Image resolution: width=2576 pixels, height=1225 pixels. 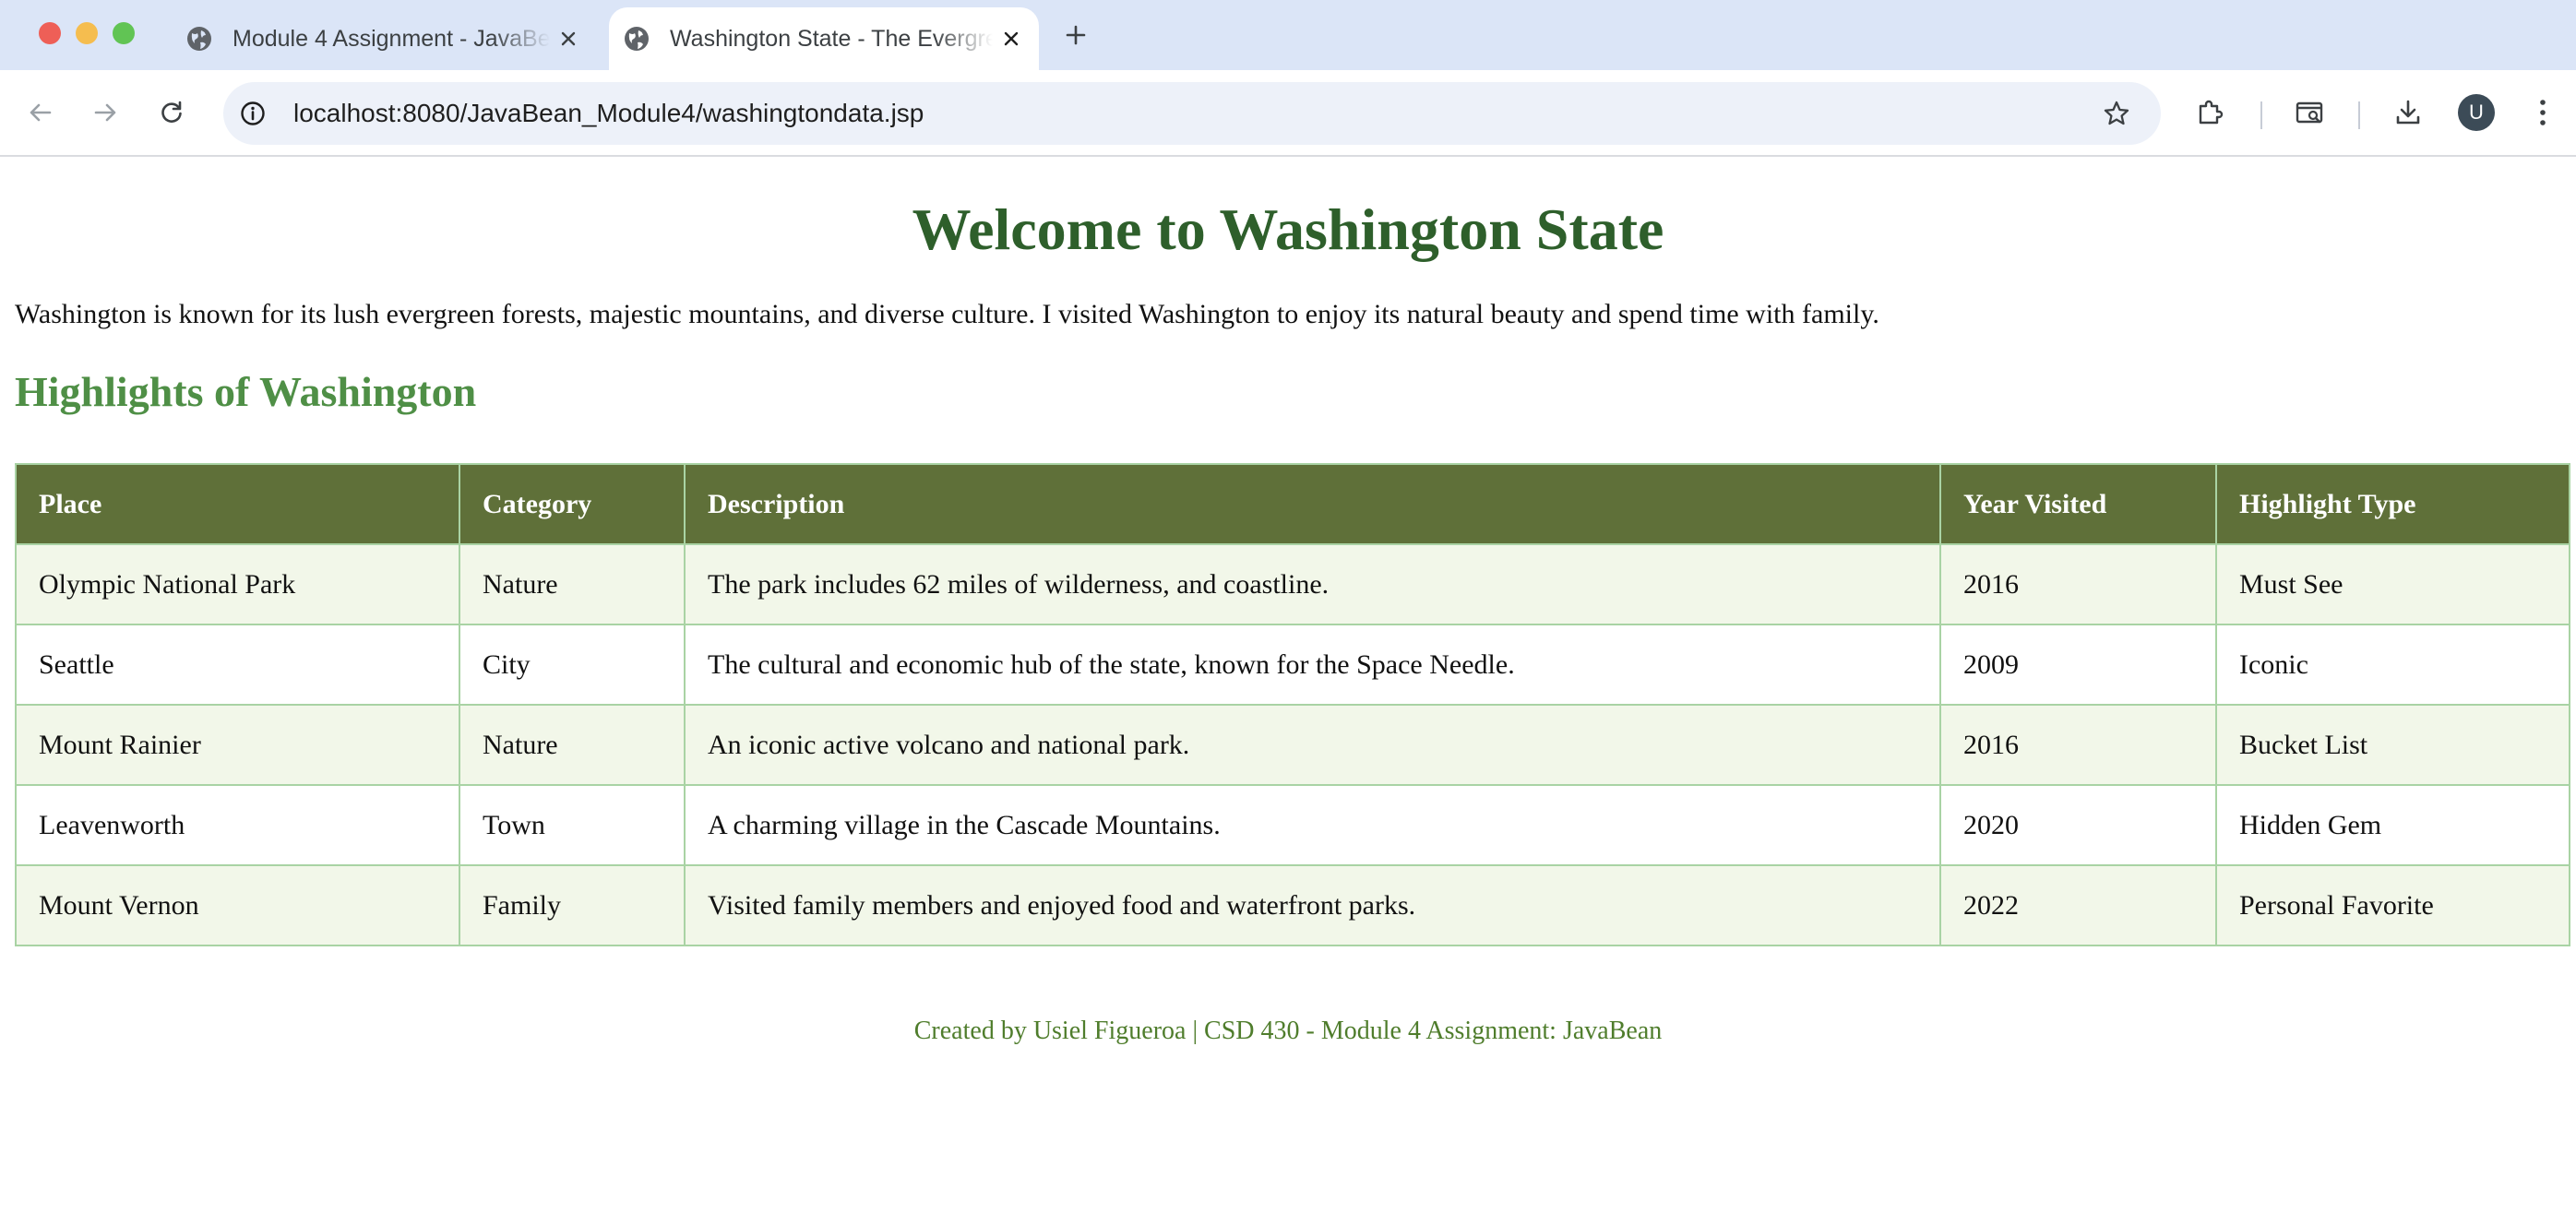 I want to click on profile-avatar: U, so click(x=2476, y=112).